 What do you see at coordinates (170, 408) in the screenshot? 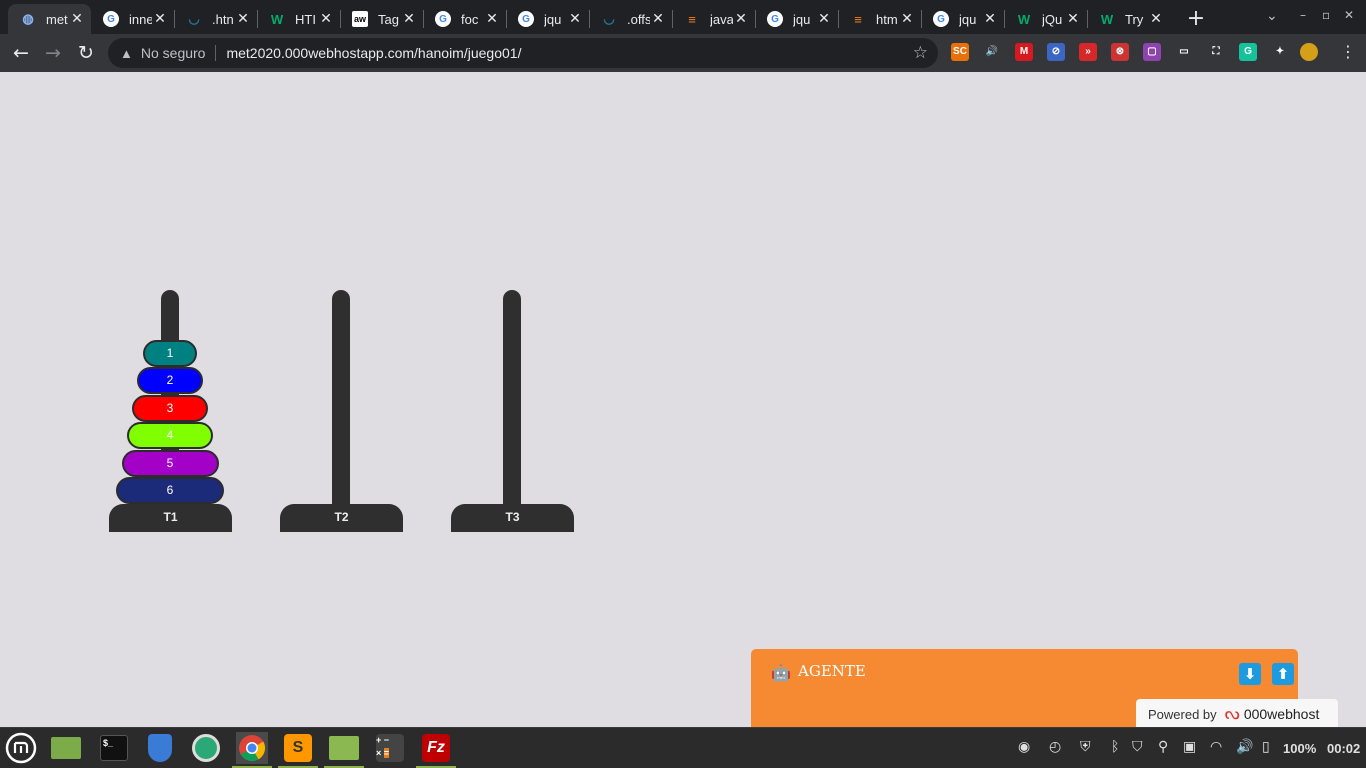
I see `disk-3: 3` at bounding box center [170, 408].